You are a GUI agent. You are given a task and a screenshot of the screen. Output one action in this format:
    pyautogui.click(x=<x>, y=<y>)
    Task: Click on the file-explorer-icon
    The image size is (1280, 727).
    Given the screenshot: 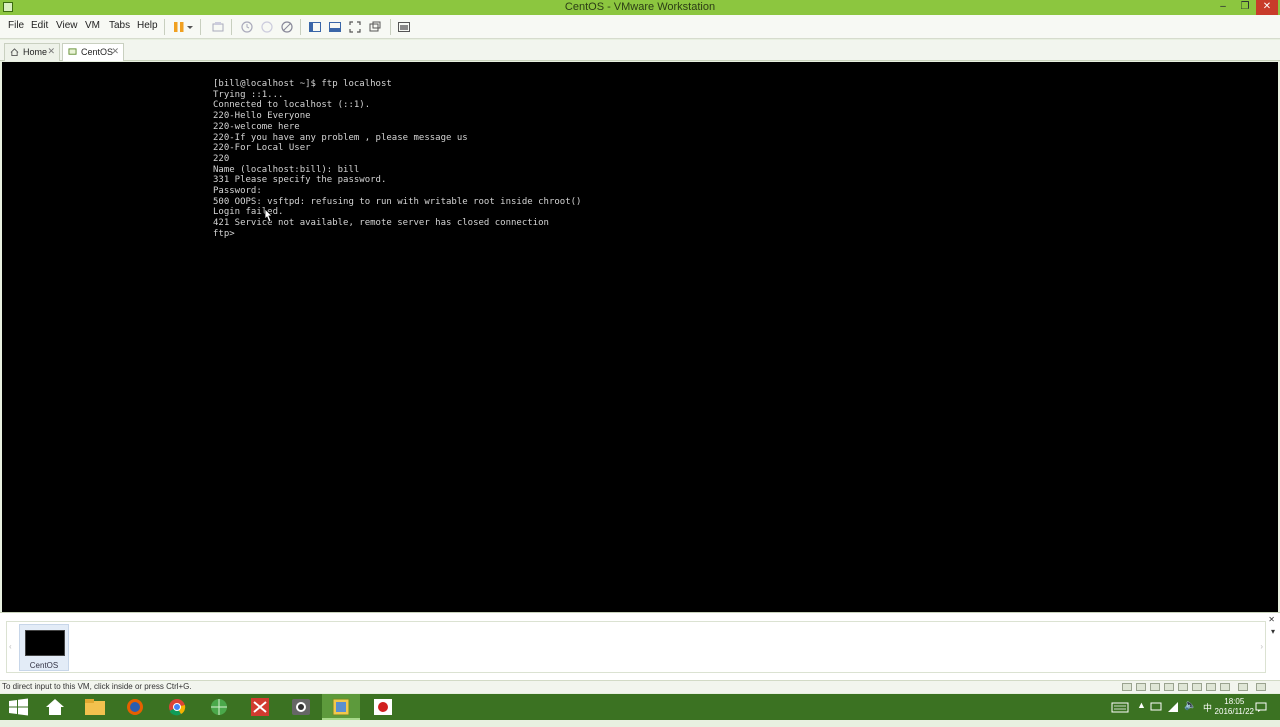 What is the action you would take?
    pyautogui.click(x=95, y=707)
    